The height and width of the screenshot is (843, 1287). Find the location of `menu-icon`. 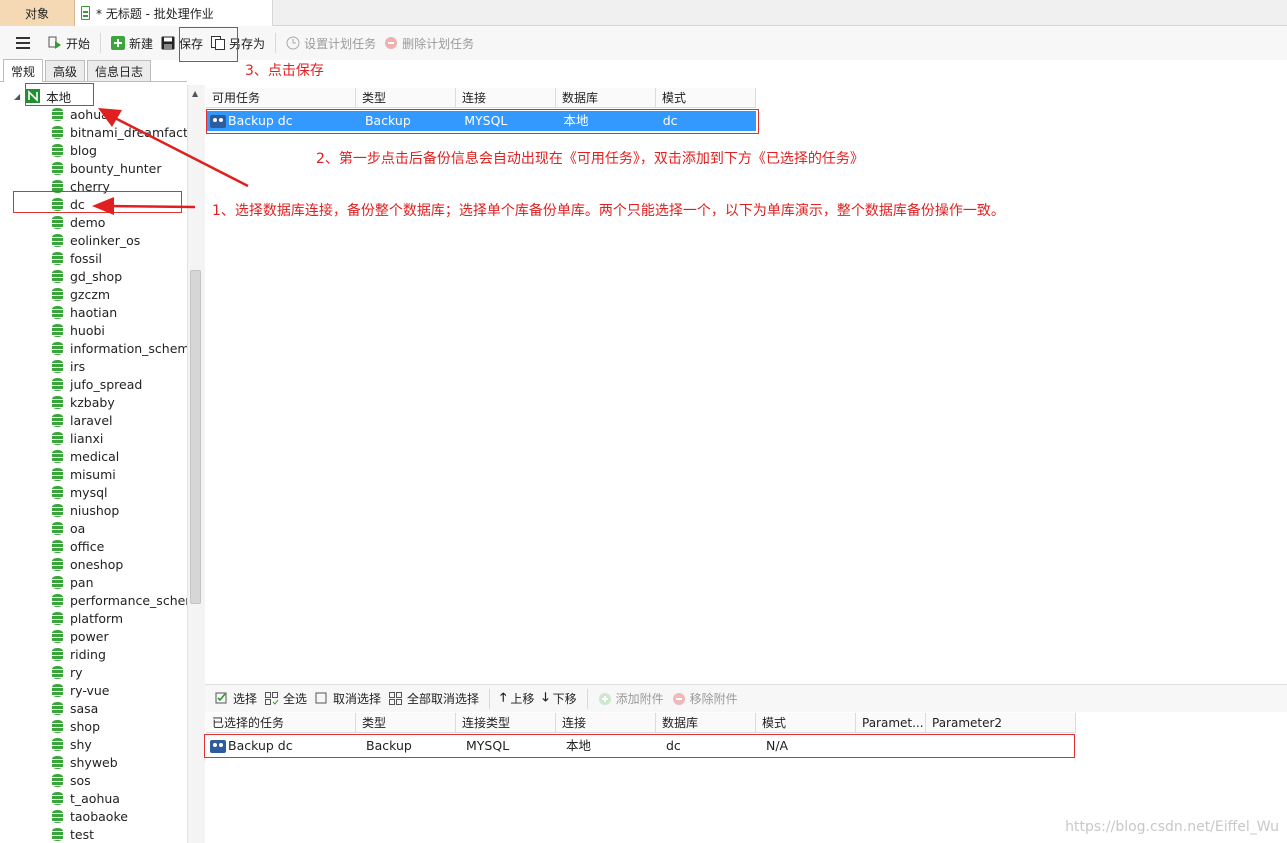

menu-icon is located at coordinates (23, 43).